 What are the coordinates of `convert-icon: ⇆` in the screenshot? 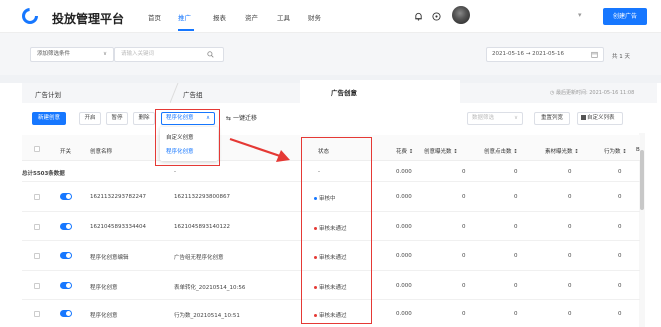 It's located at (229, 118).